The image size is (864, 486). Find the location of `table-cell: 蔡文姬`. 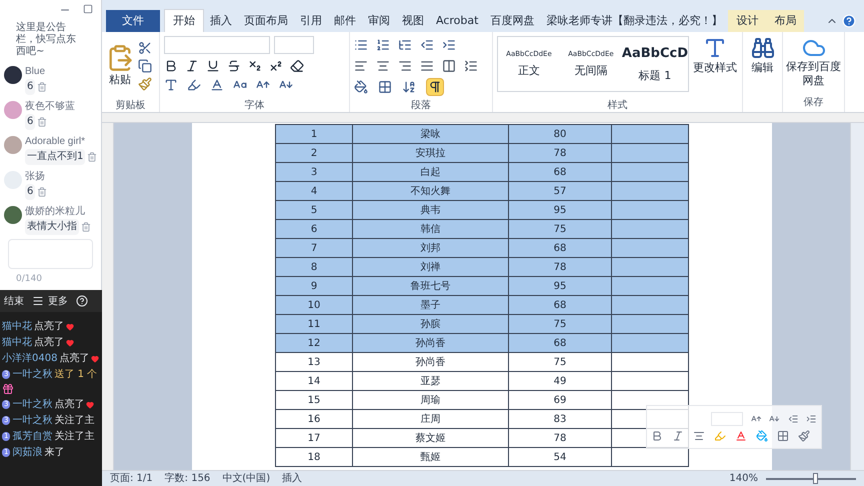

table-cell: 蔡文姬 is located at coordinates (431, 438).